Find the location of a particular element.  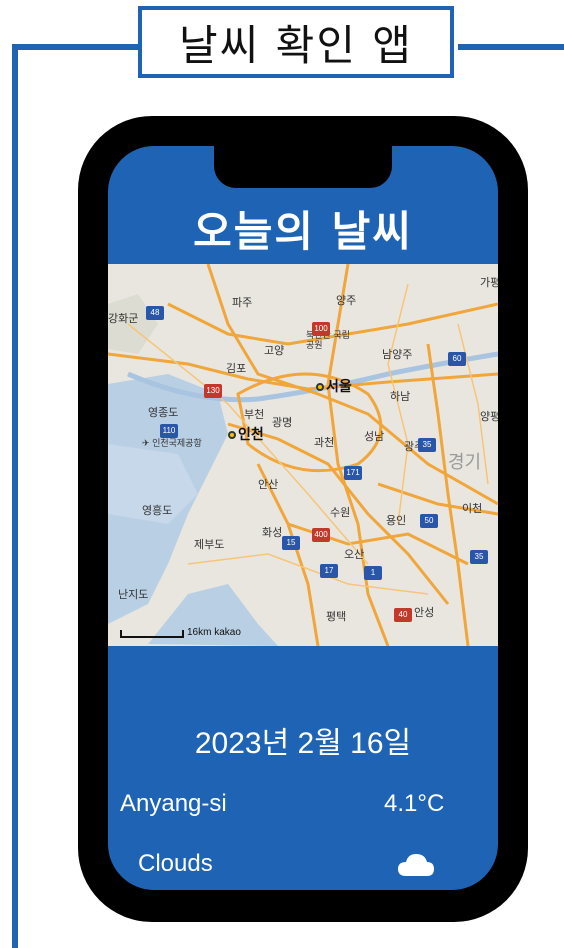

highway-shield: 17 is located at coordinates (329, 571).